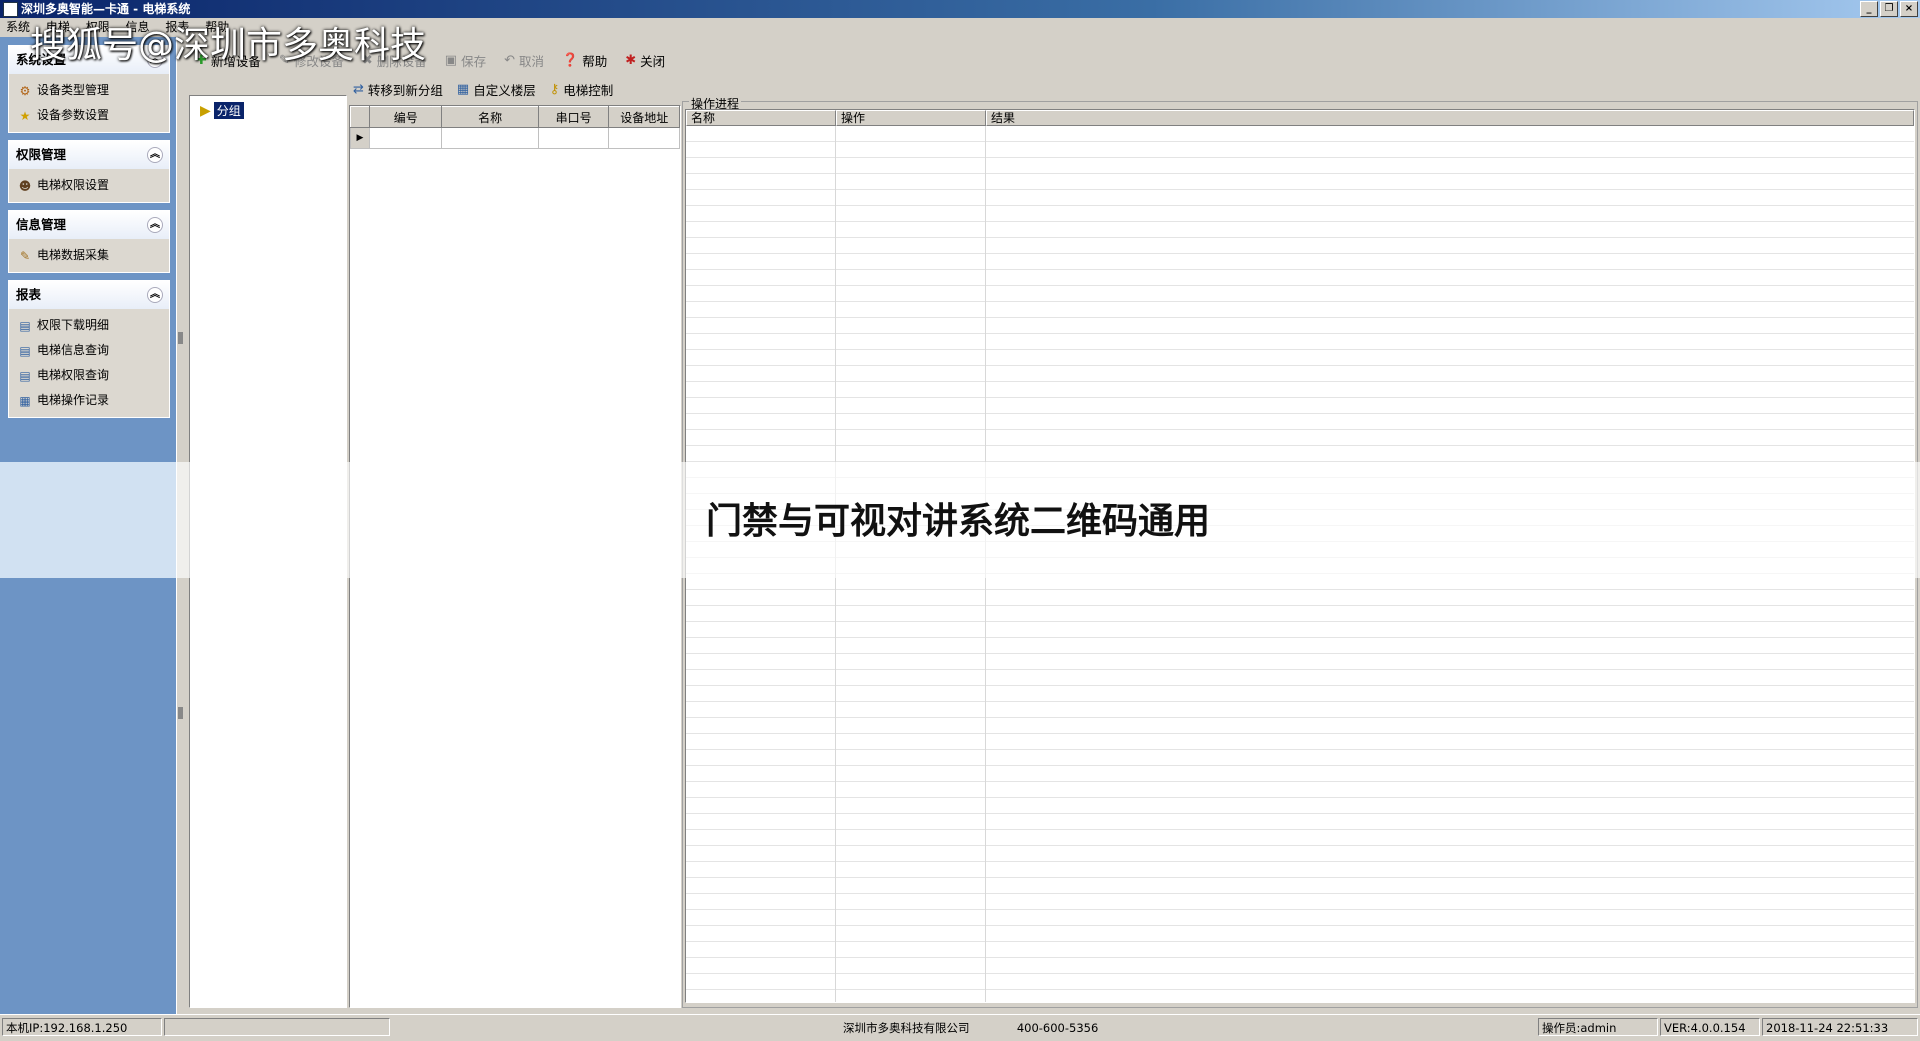 This screenshot has width=1920, height=1041. What do you see at coordinates (490, 117) in the screenshot?
I see `col-name: 名称` at bounding box center [490, 117].